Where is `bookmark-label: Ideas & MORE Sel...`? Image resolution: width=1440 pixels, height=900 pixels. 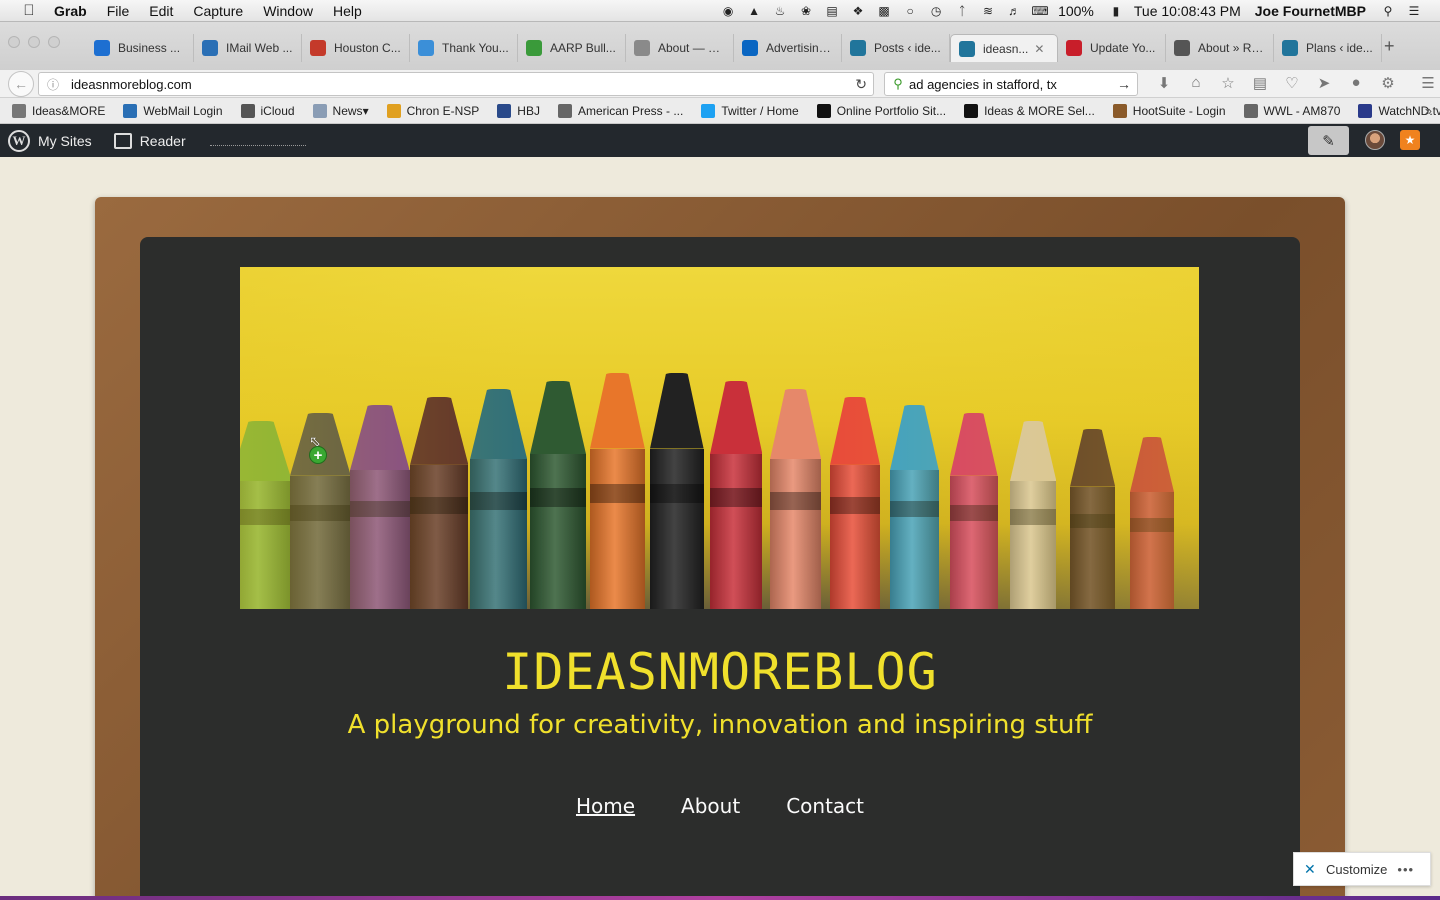 bookmark-label: Ideas & MORE Sel... is located at coordinates (1039, 110).